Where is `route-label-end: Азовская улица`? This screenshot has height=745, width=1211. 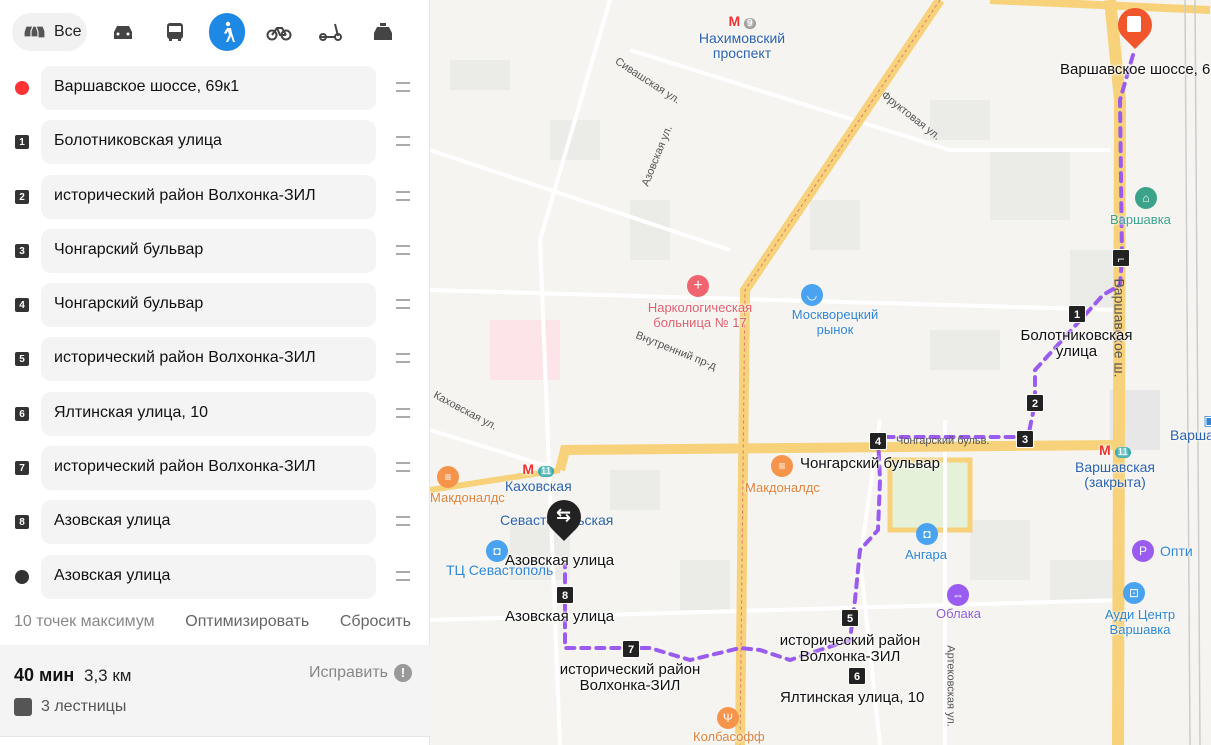
route-label-end: Азовская улица is located at coordinates (560, 560).